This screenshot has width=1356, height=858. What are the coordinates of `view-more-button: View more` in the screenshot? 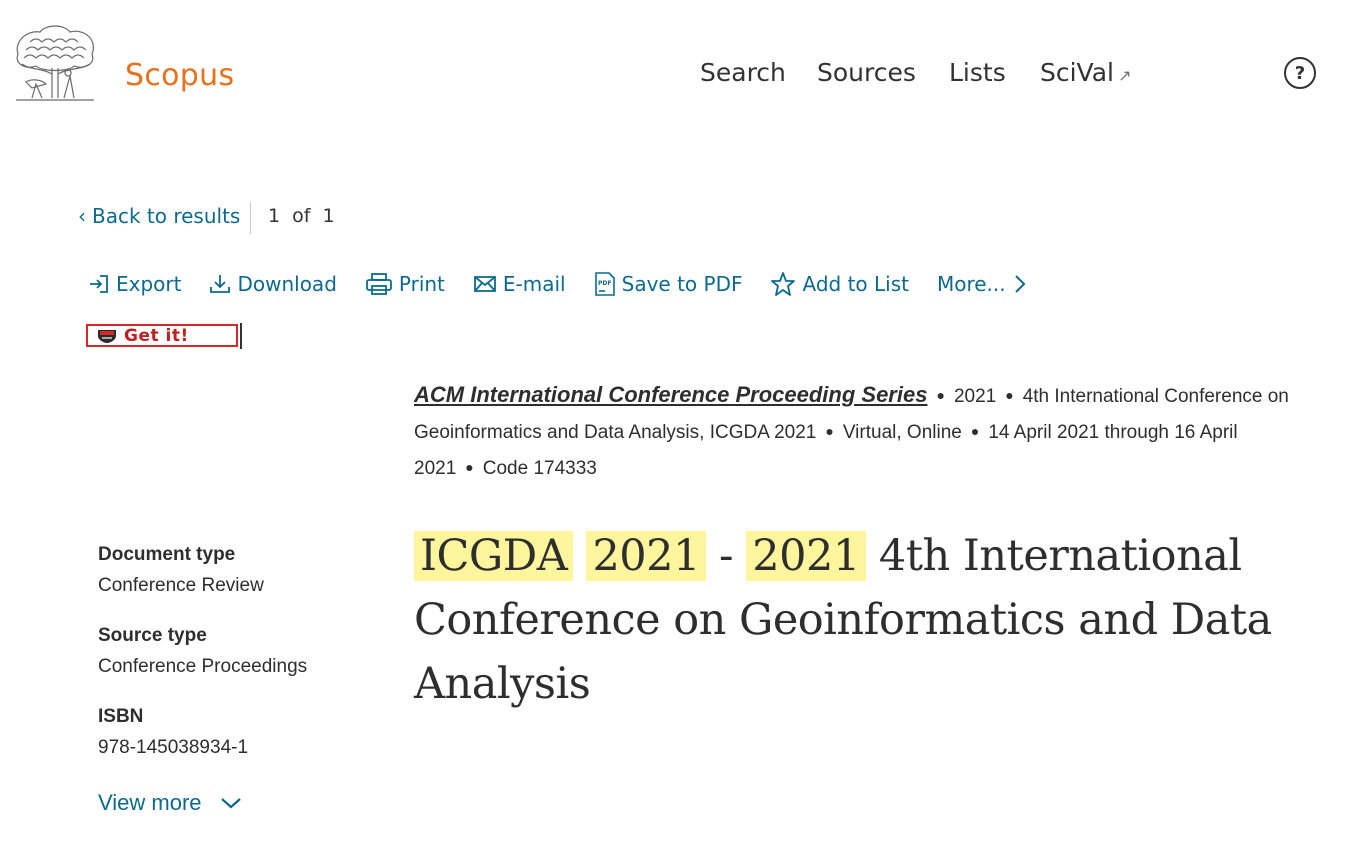 It's located at (170, 803).